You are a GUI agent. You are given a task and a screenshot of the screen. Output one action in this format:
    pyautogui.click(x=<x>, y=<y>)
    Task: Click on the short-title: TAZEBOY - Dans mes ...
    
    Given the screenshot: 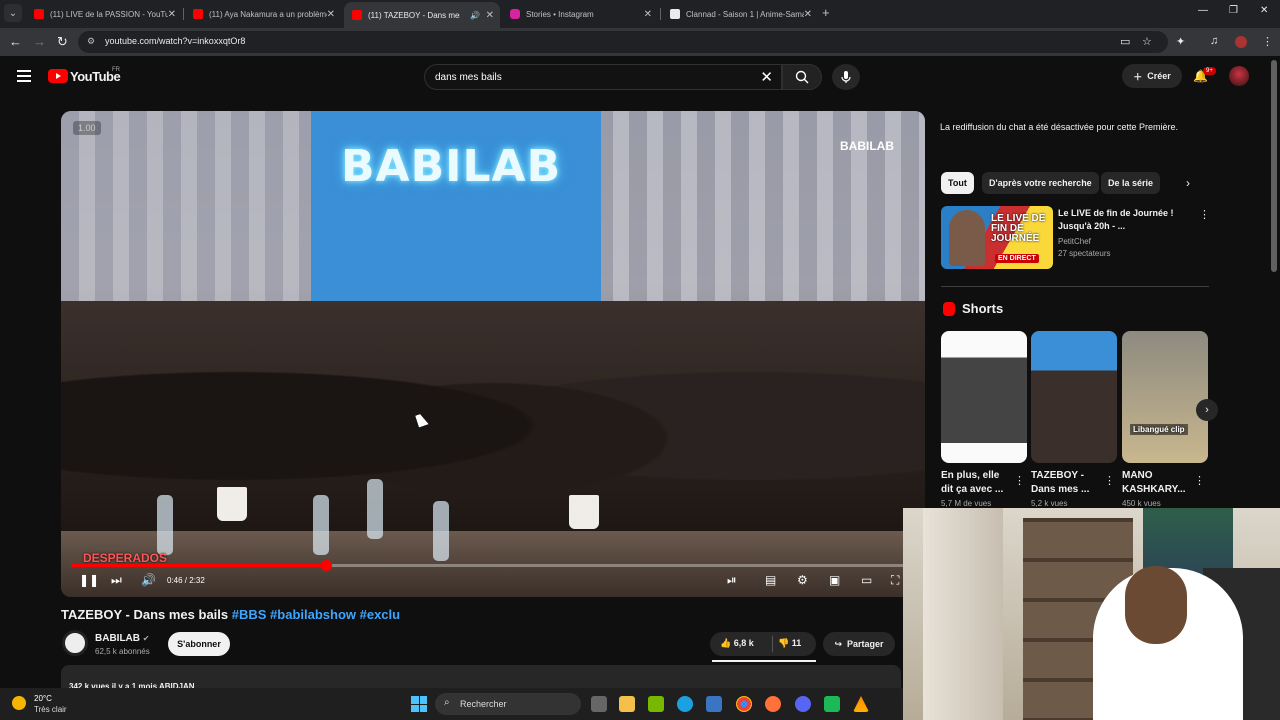 What is the action you would take?
    pyautogui.click(x=1066, y=483)
    